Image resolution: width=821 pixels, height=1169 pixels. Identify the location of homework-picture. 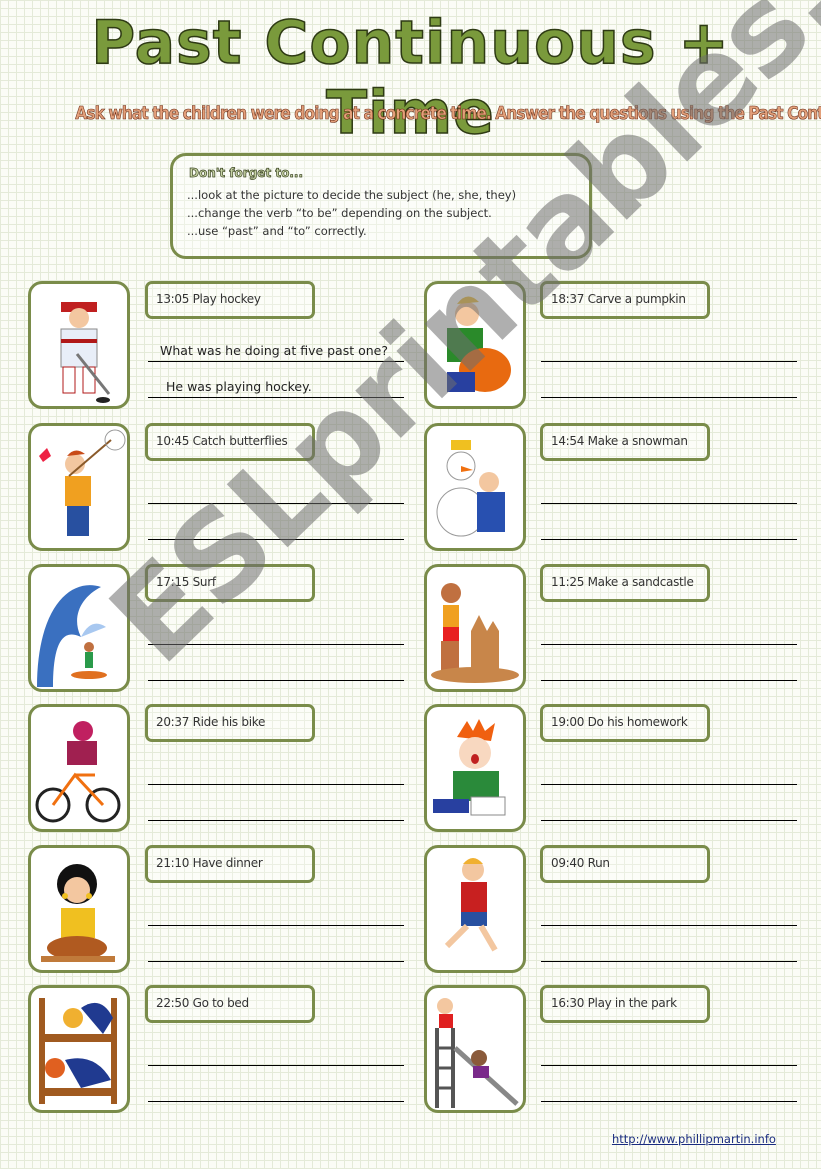
(475, 768).